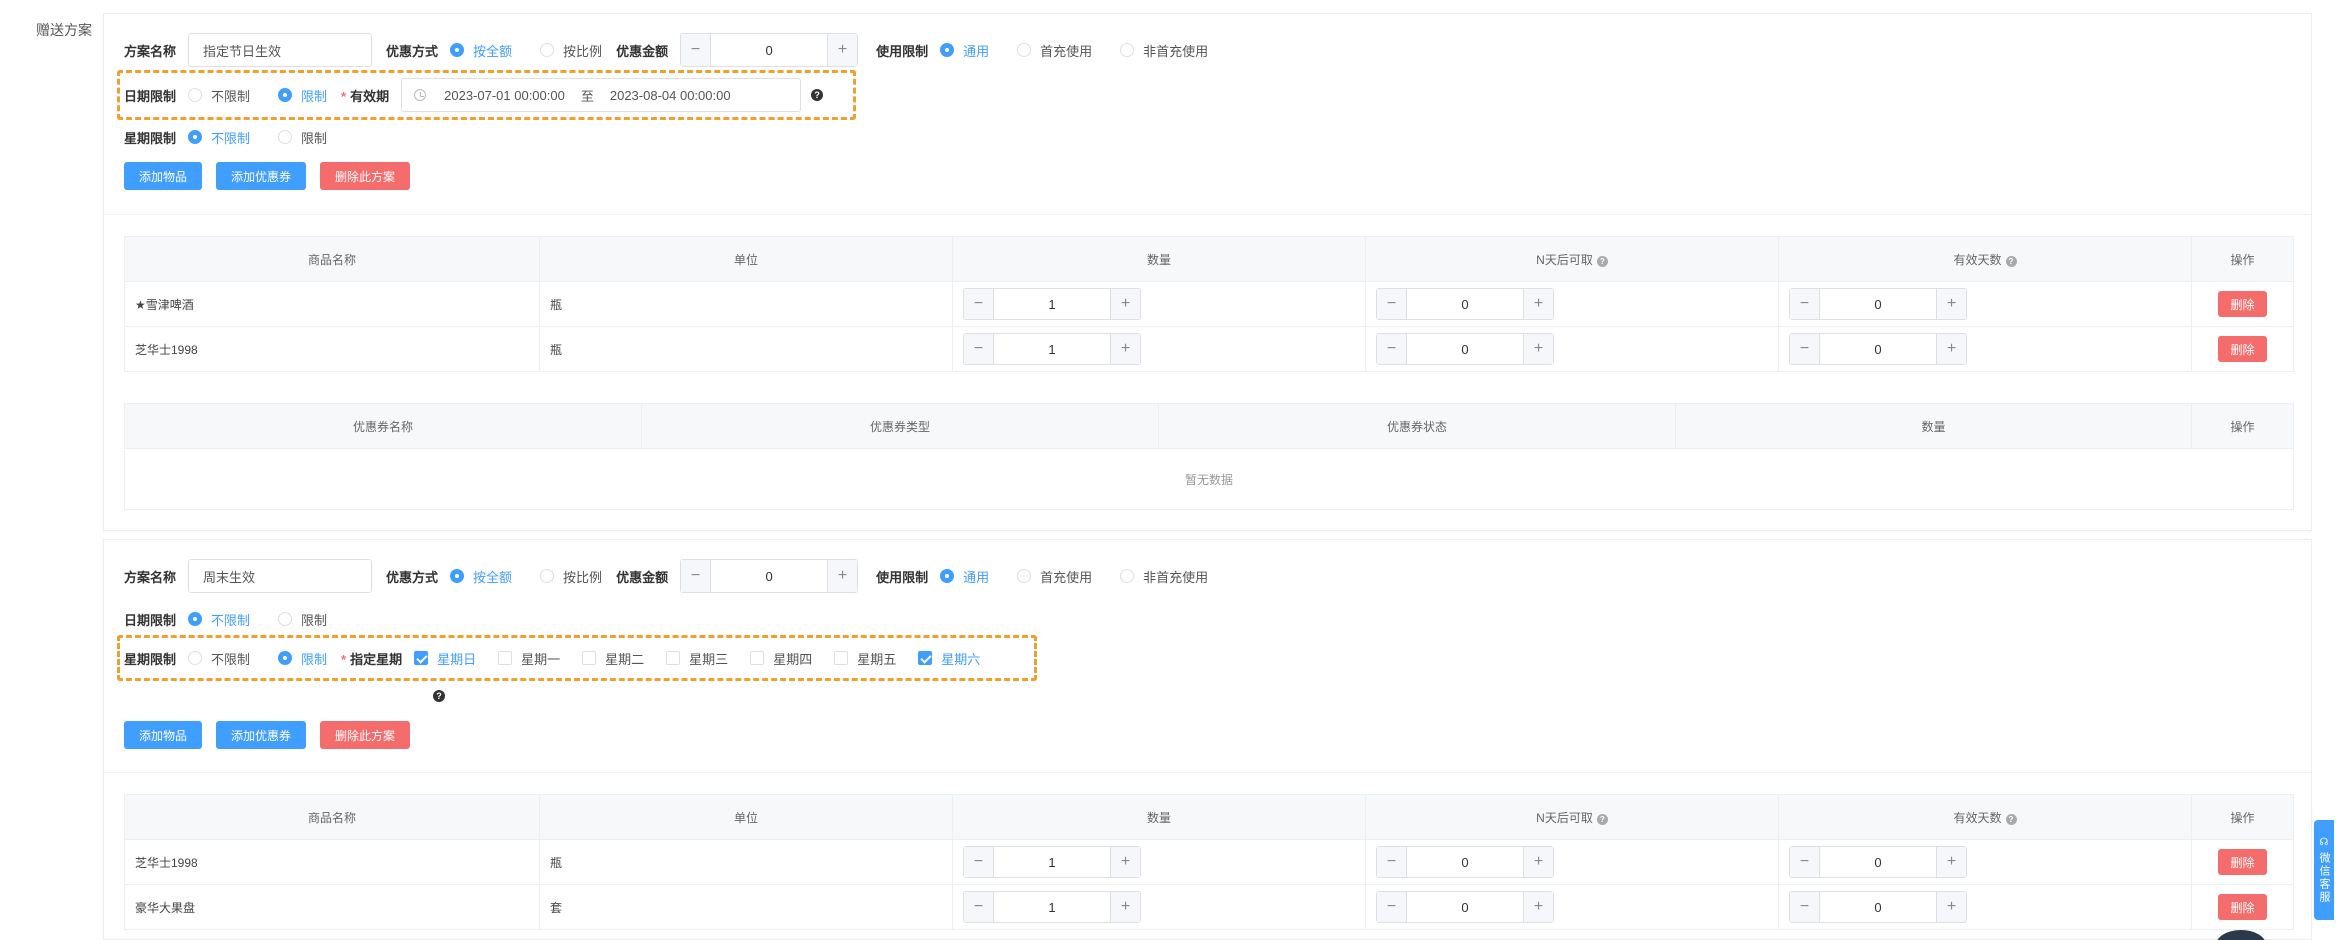  Describe the element at coordinates (697, 658) in the screenshot. I see `checkbox-wednesday: 星期三` at that location.